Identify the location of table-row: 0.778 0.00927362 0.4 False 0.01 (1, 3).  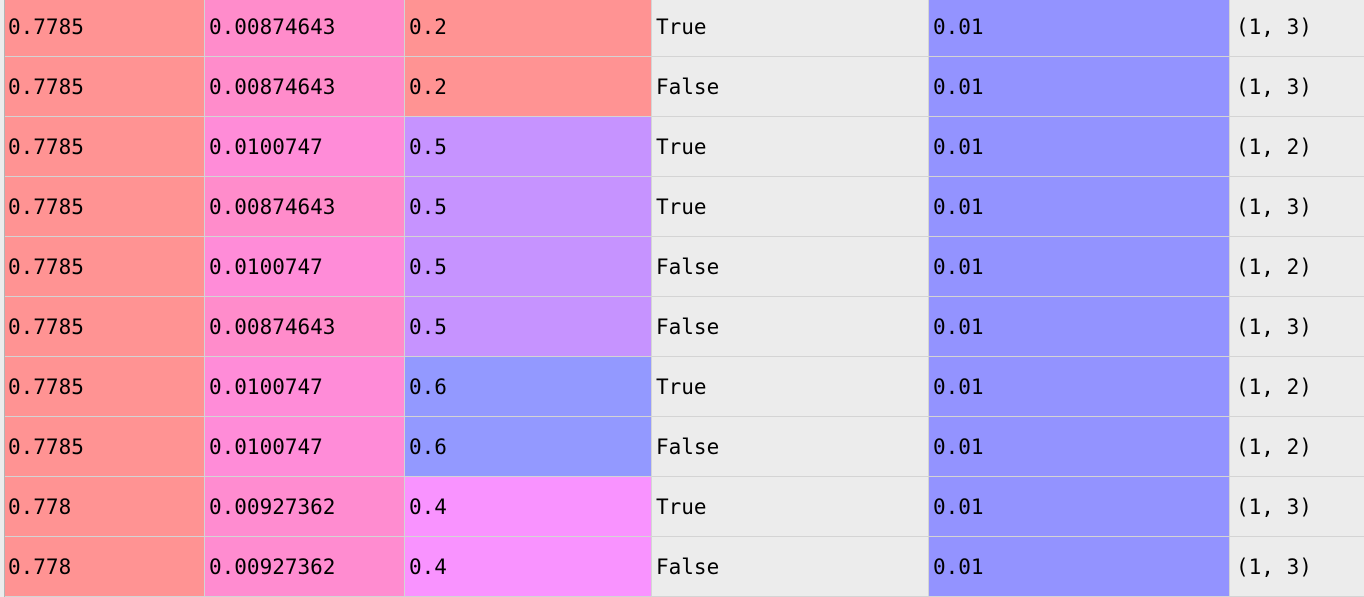
(684, 567).